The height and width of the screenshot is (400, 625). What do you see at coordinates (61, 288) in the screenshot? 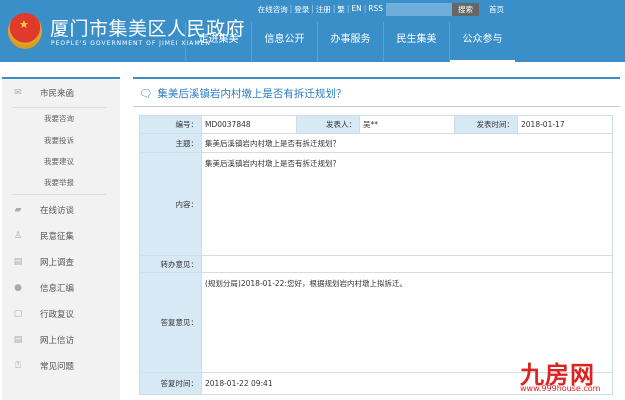
I see `sidebar-item: ● 信息汇编` at bounding box center [61, 288].